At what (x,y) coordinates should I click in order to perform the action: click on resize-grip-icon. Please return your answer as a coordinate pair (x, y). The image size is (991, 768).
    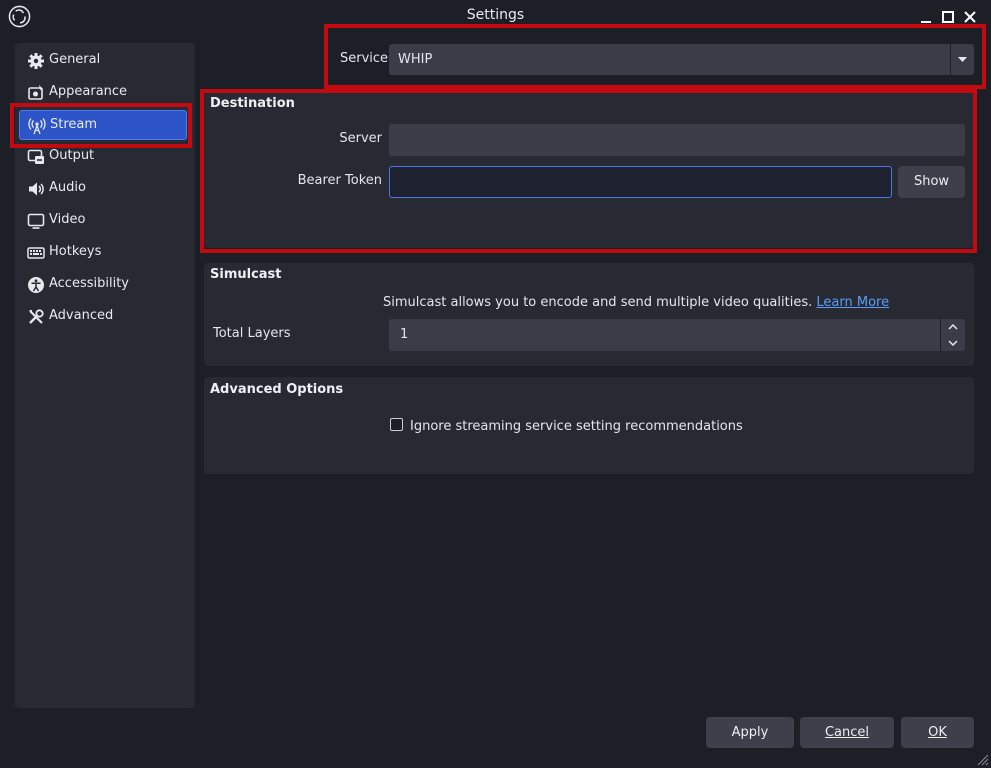
    Looking at the image, I should click on (982, 759).